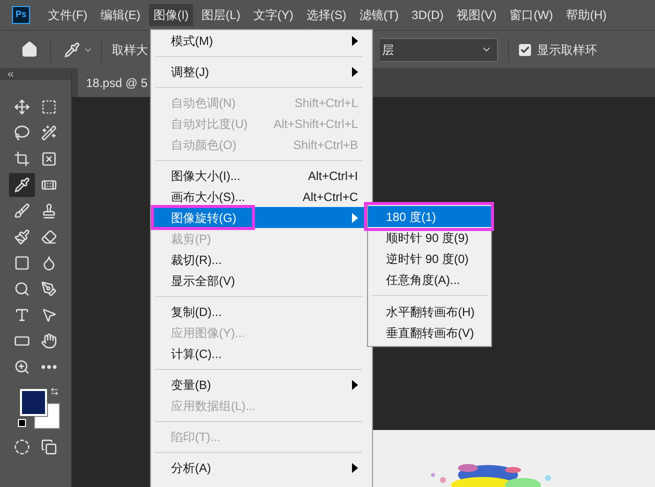 The height and width of the screenshot is (487, 655). I want to click on menu-item: 水平翻转画布(H), so click(429, 311).